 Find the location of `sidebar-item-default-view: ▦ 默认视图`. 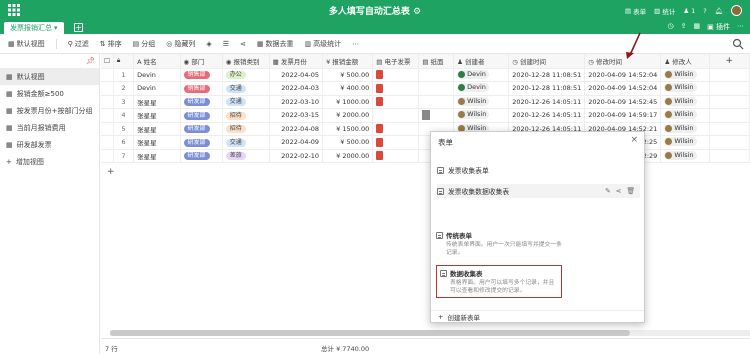

sidebar-item-default-view: ▦ 默认视图 is located at coordinates (49, 76).